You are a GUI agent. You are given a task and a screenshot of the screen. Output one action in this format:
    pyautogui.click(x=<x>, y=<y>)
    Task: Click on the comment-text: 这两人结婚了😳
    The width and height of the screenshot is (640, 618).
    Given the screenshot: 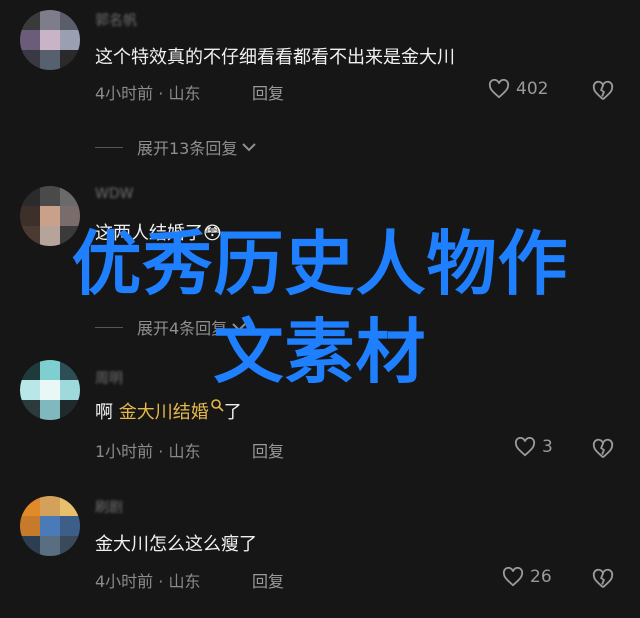 What is the action you would take?
    pyautogui.click(x=158, y=232)
    